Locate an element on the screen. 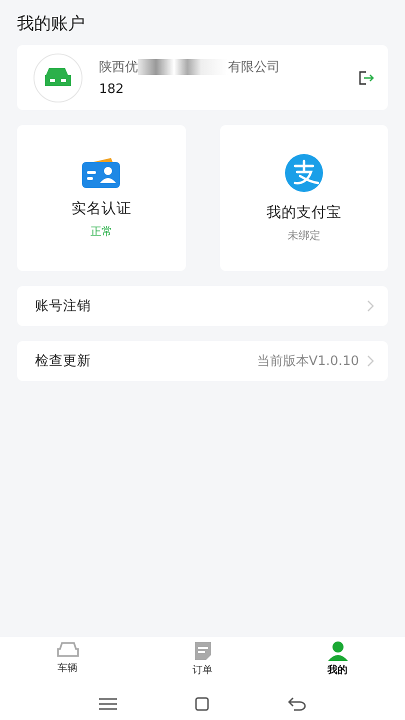 Image resolution: width=405 pixels, height=720 pixels. row-value: 当前版本V1.0.10 is located at coordinates (307, 361).